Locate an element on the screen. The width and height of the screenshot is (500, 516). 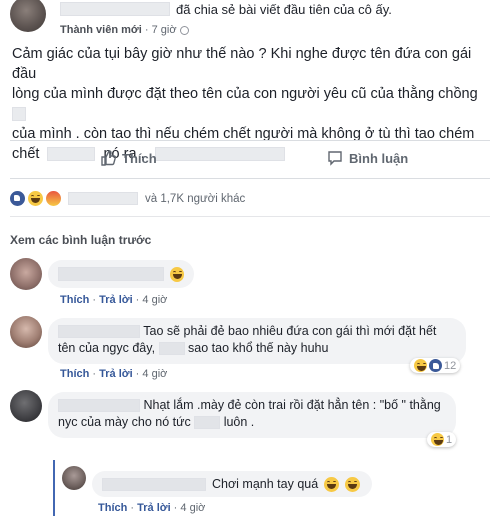
post-header-text: đã chia sẻ bài viết đầu tiên của cô ấy. is located at coordinates (284, 9).